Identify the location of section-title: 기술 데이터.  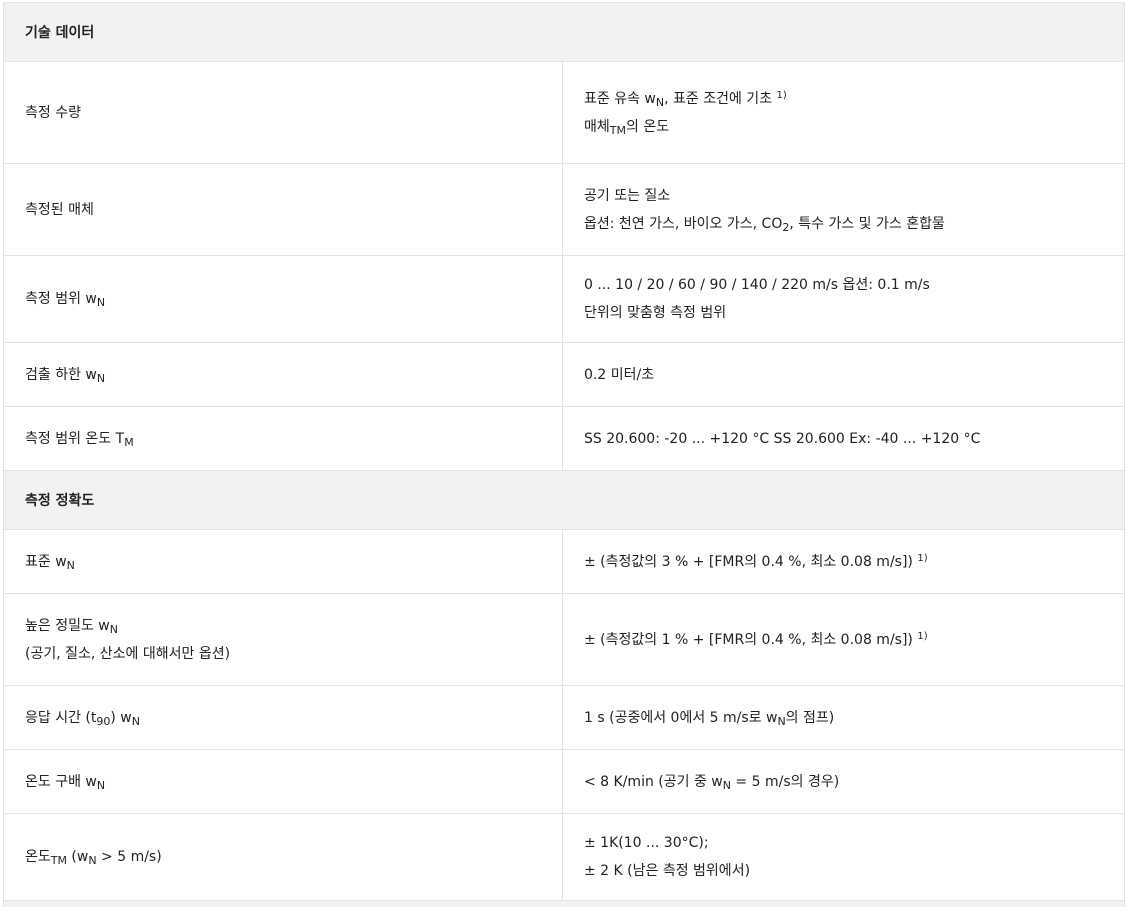
(60, 33).